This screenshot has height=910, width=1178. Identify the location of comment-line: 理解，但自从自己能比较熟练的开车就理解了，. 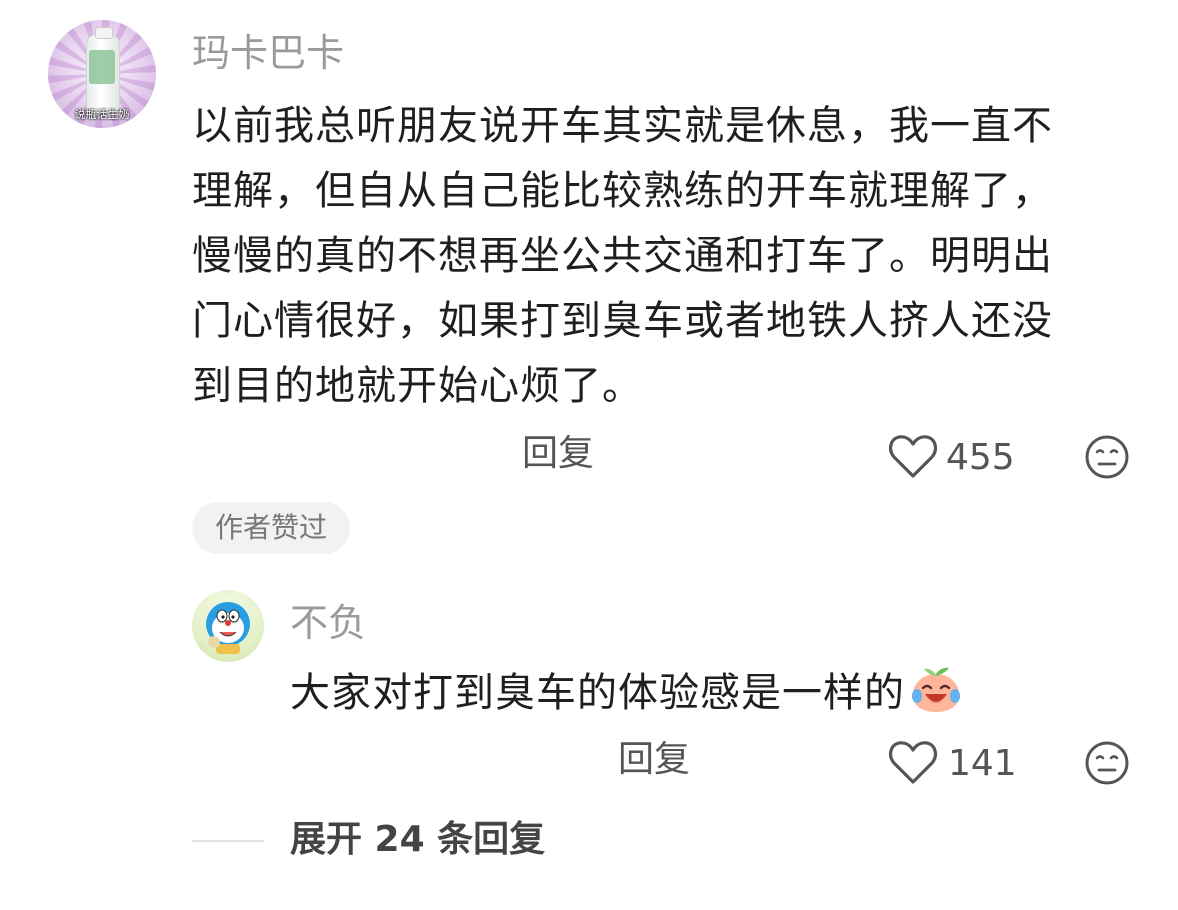
(622, 191).